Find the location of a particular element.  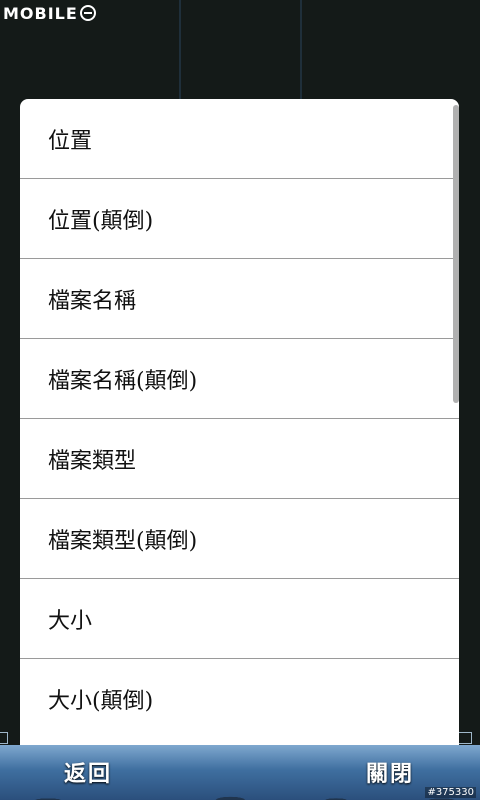

bottom-softkey-bar: 返回 關閉 #375330 is located at coordinates (240, 772).